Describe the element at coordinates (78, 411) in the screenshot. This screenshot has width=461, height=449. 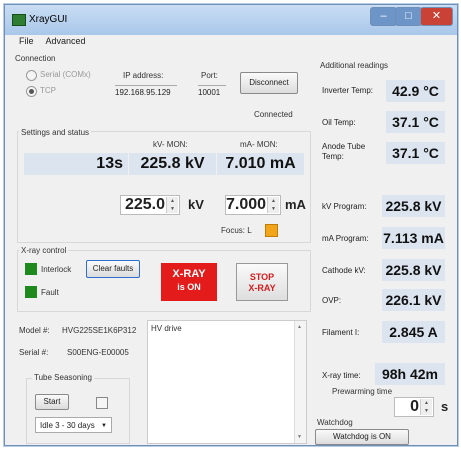
I see `tube-seasoning-group` at that location.